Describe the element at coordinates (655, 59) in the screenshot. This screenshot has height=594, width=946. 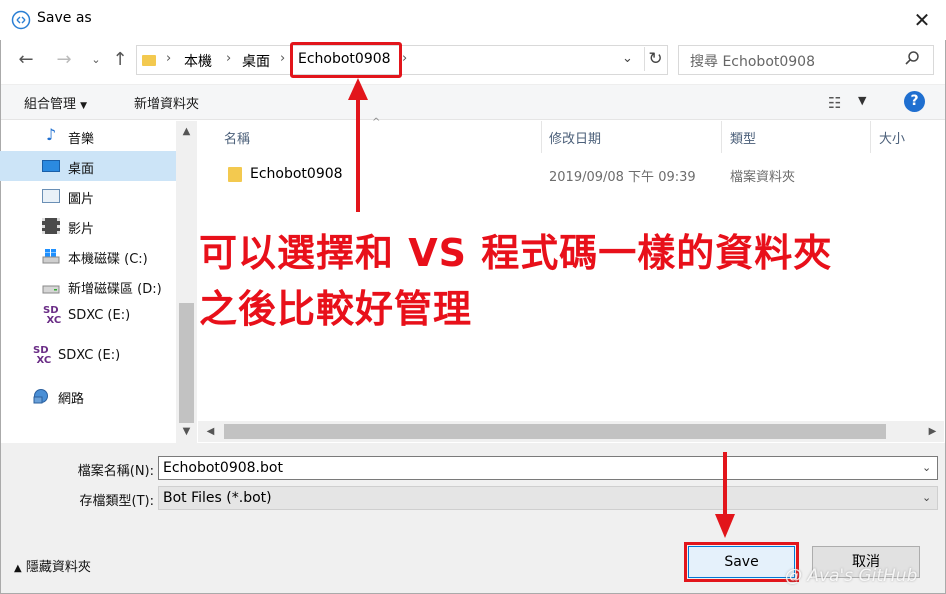
I see `refresh-icon: ↻` at that location.